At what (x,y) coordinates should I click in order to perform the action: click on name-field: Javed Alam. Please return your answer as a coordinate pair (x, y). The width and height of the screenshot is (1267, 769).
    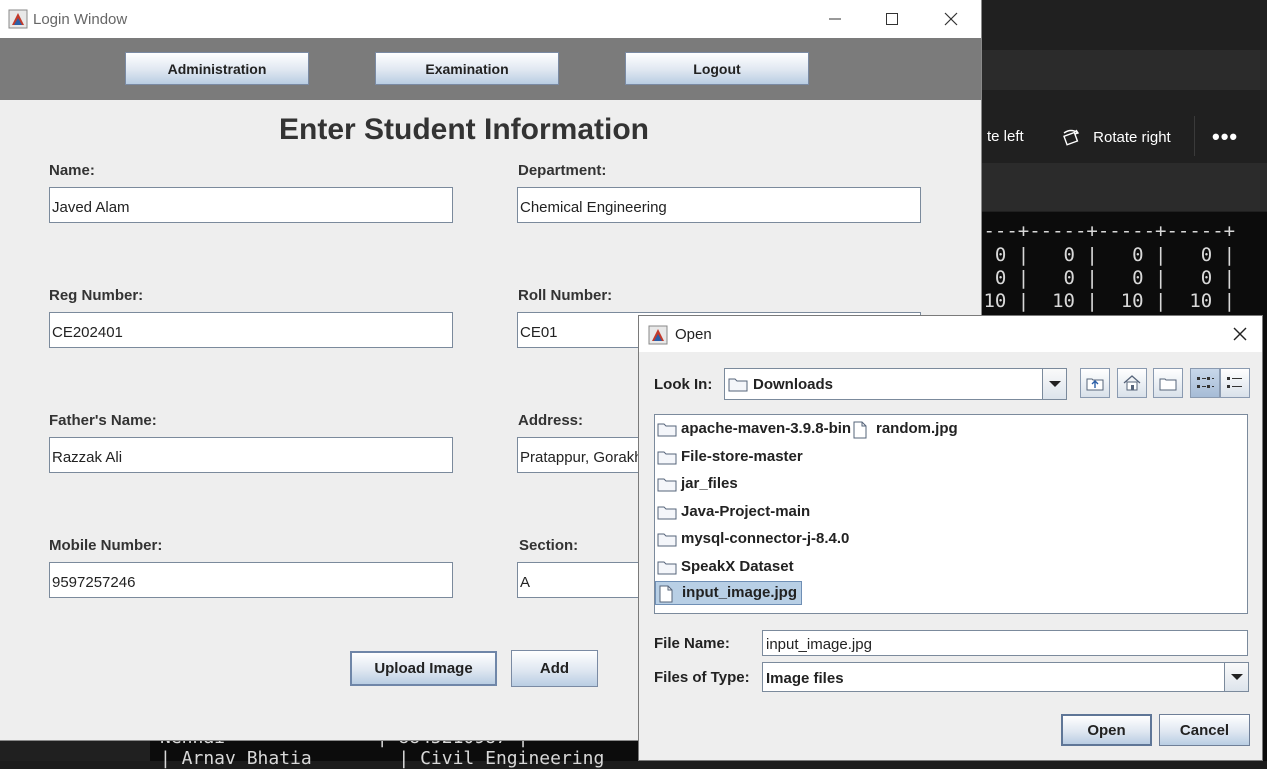
    Looking at the image, I should click on (251, 205).